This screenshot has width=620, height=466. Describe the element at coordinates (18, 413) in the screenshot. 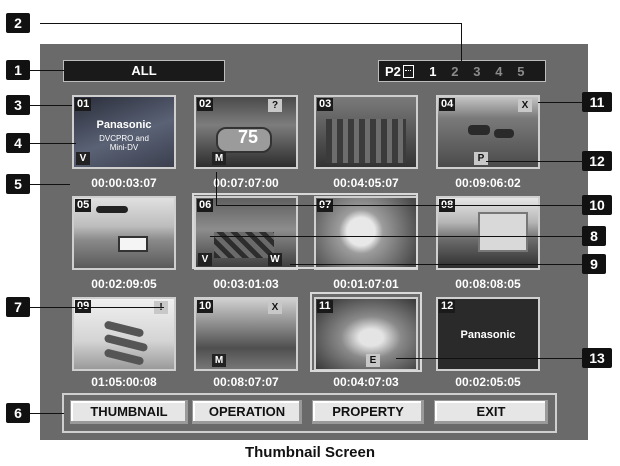

I see `callout-6: 6` at that location.